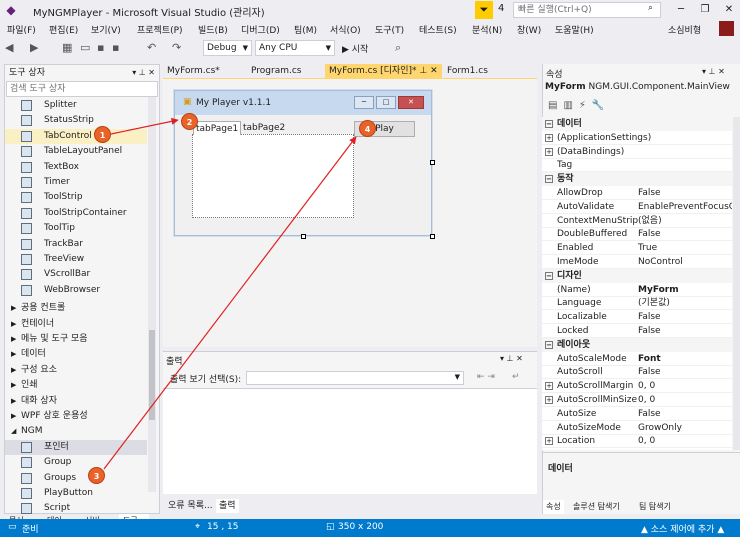  I want to click on quick-launch-input: 빠른 실행(Ctrl+Q), so click(587, 10).